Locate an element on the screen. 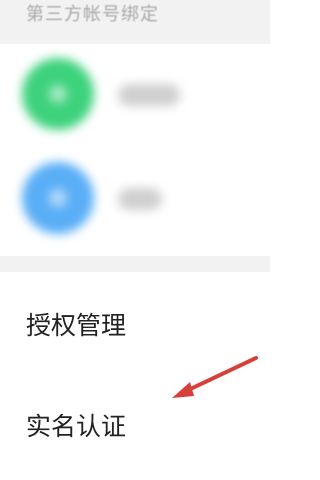  authorization-management-item: 授权管理 is located at coordinates (135, 324).